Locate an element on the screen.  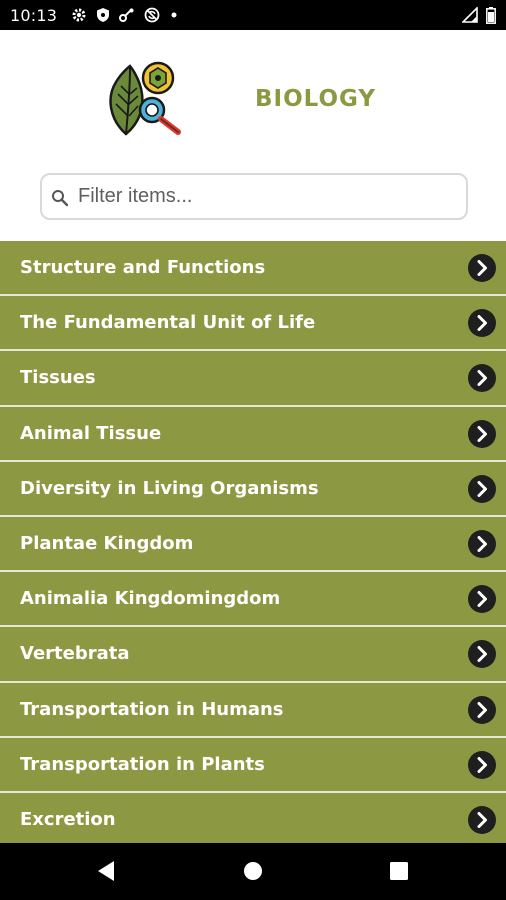
shield-icon is located at coordinates (103, 15).